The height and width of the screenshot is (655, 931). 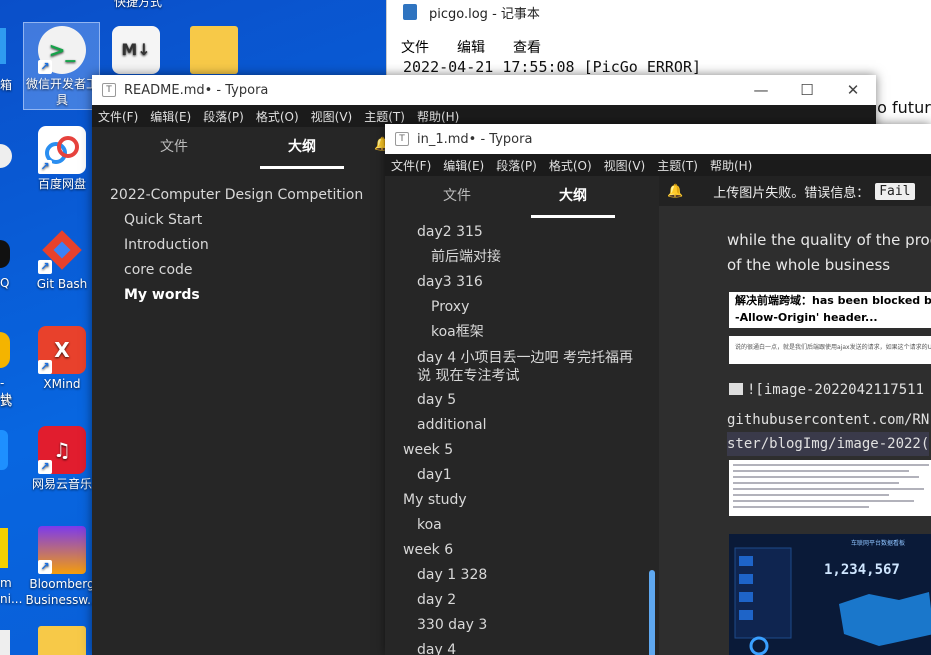 I want to click on outline-item: day2 315, so click(x=522, y=232).